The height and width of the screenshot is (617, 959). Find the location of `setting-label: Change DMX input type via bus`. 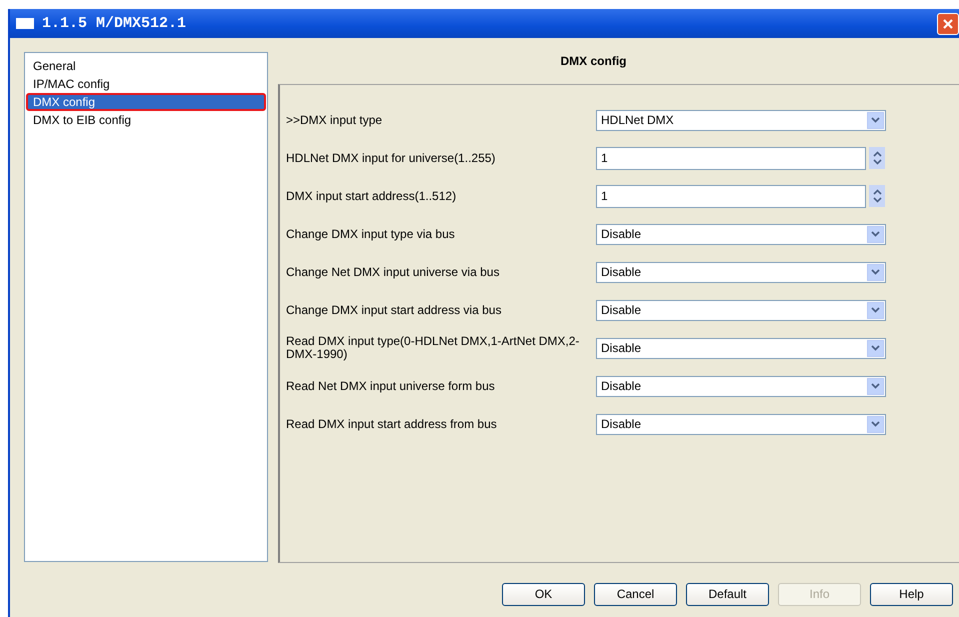

setting-label: Change DMX input type via bus is located at coordinates (371, 234).